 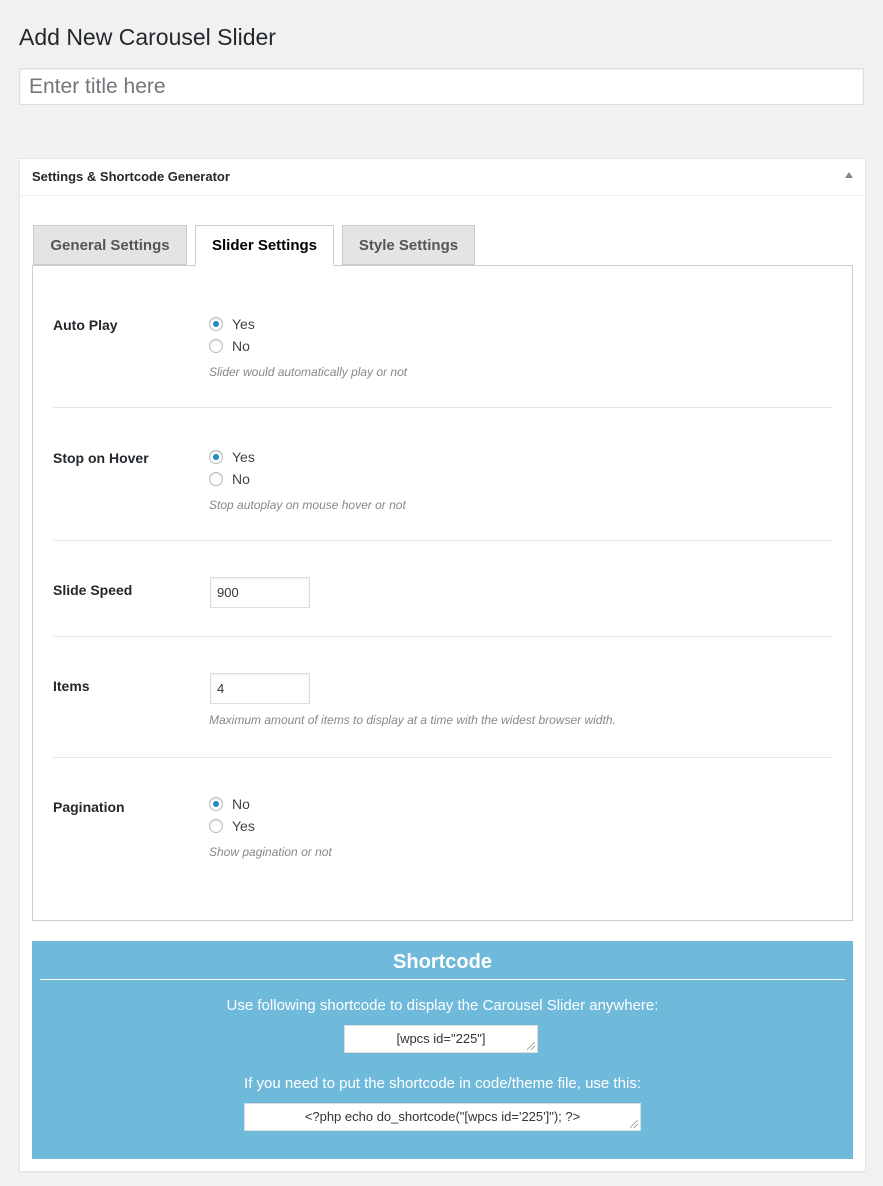 What do you see at coordinates (307, 505) in the screenshot?
I see `stop-on-hover-description: Stop autoplay on mouse hover or not` at bounding box center [307, 505].